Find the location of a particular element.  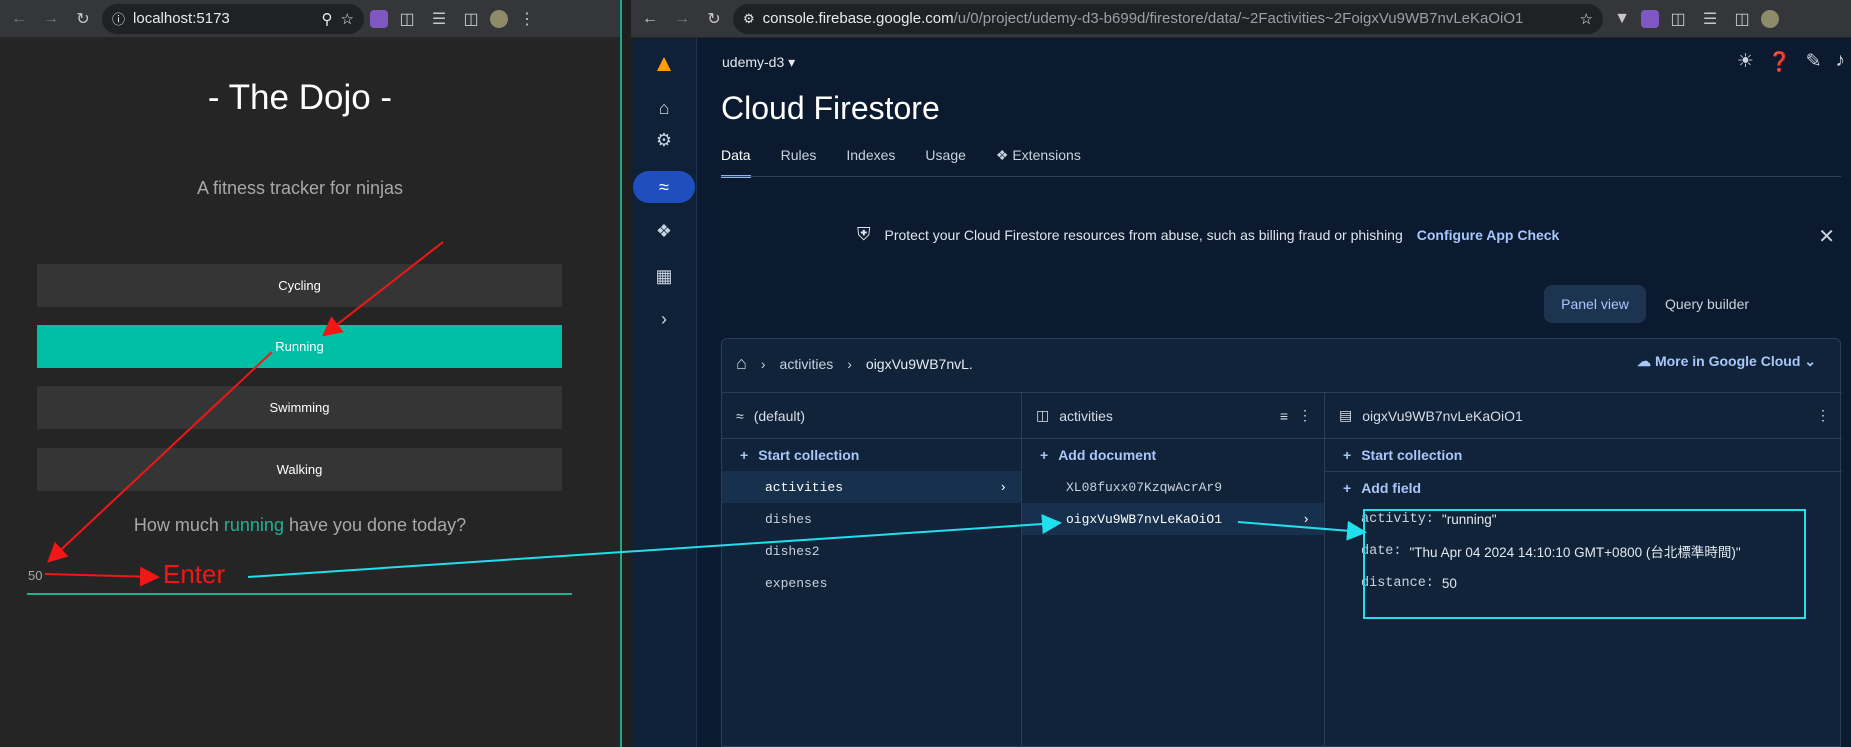

list-item: XL08fuxx07KzqwAcrAr9 is located at coordinates (1173, 487).